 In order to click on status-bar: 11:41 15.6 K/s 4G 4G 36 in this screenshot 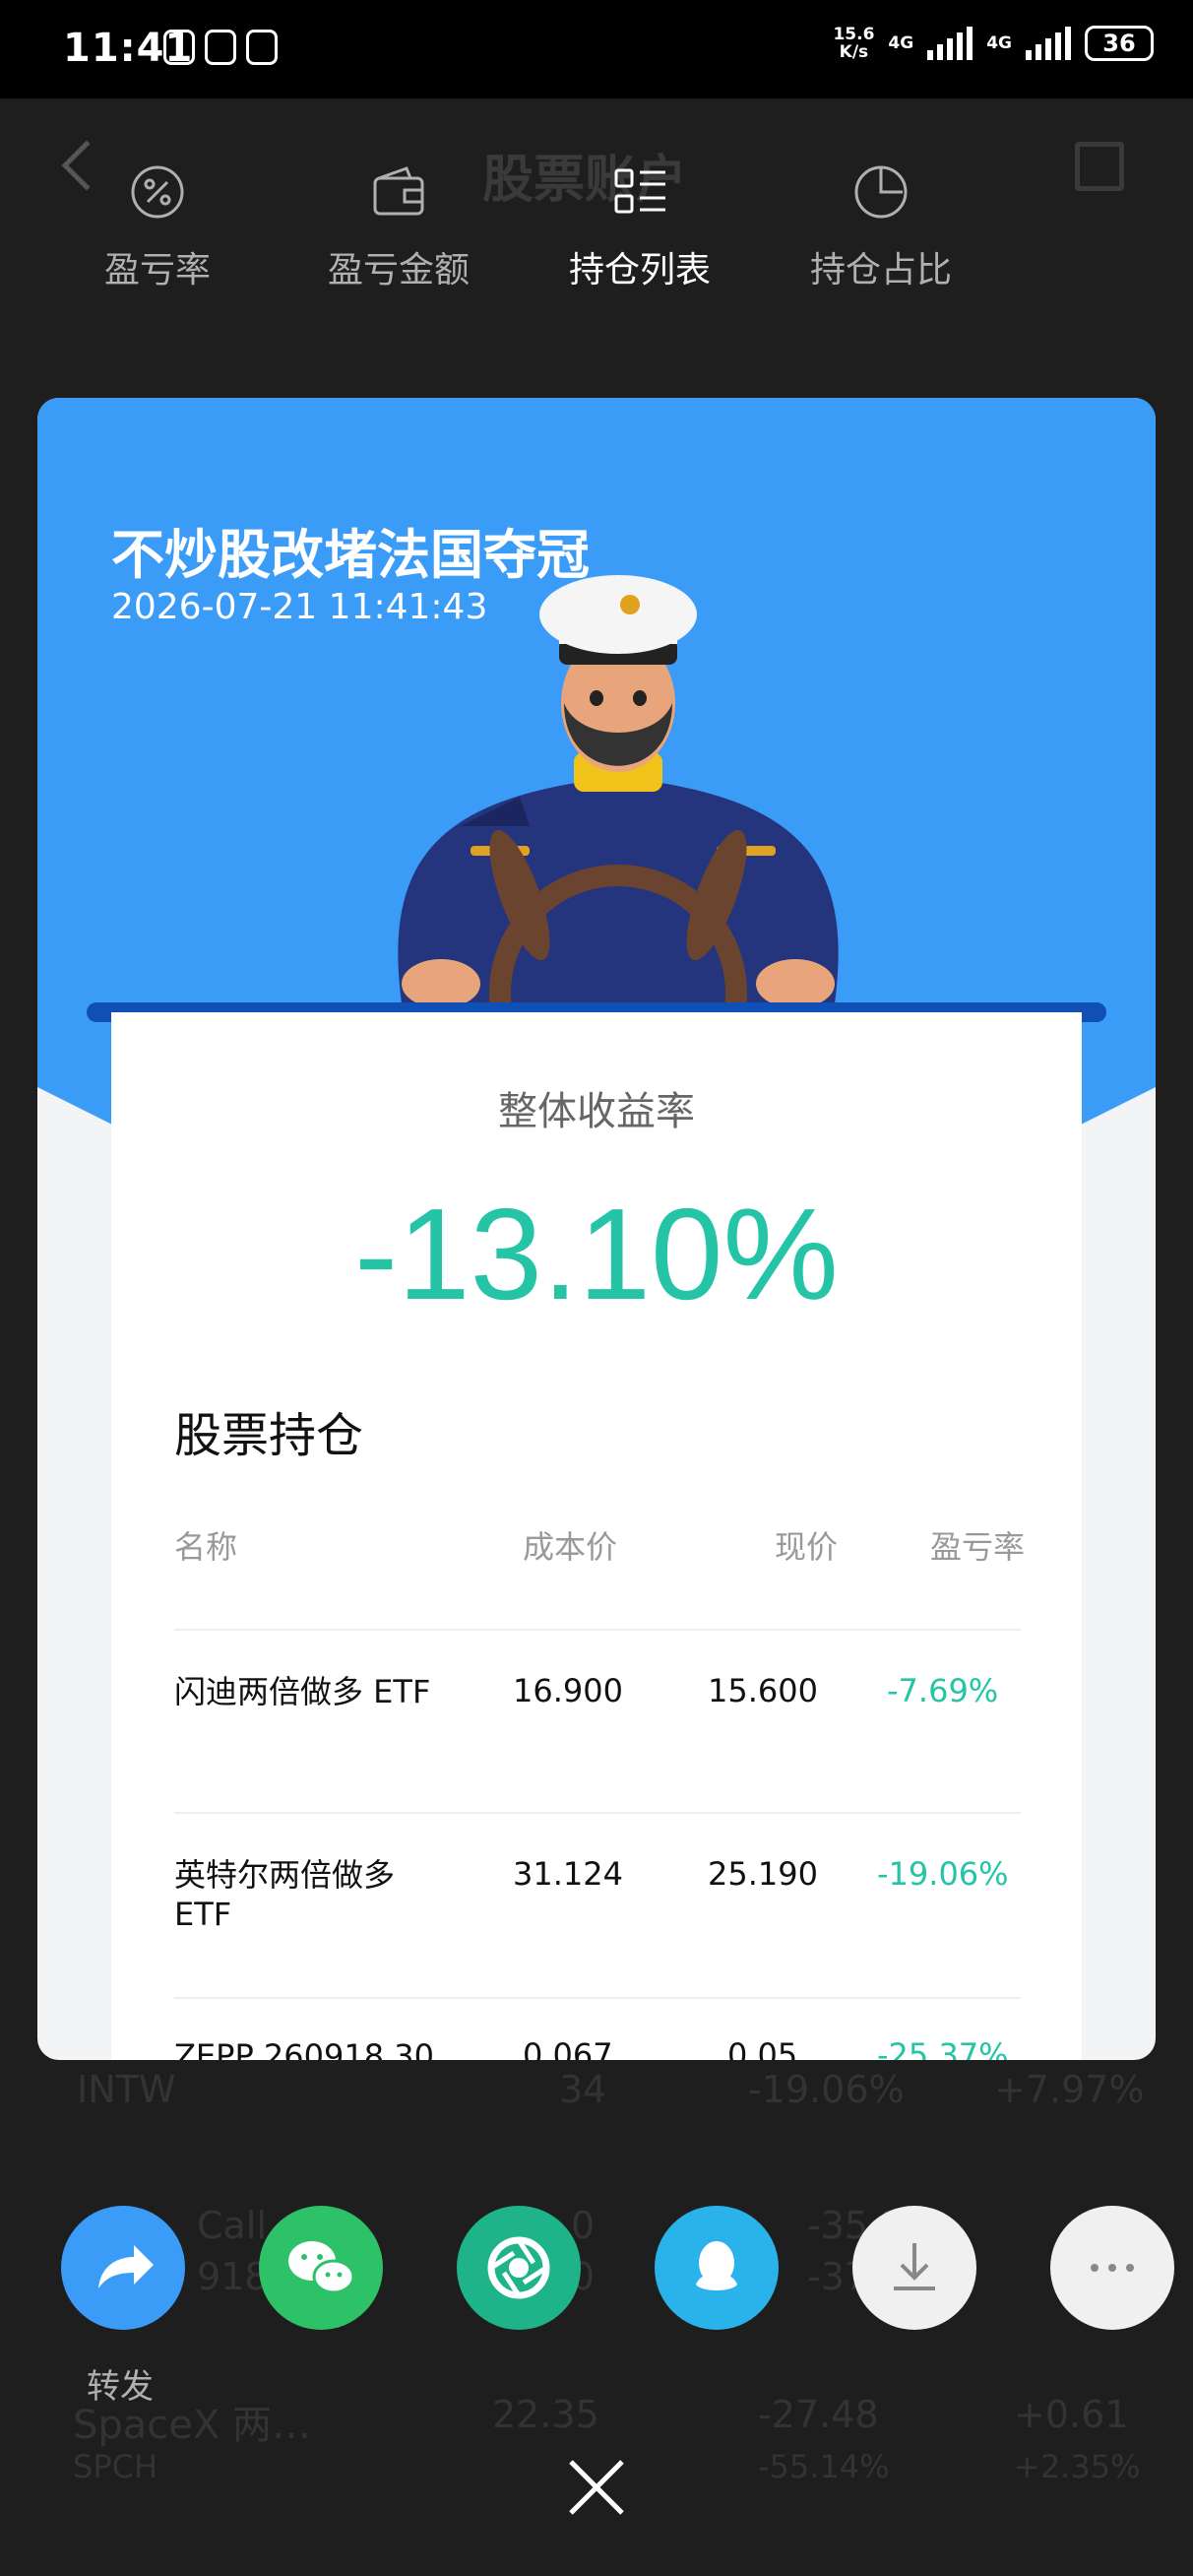, I will do `click(596, 49)`.